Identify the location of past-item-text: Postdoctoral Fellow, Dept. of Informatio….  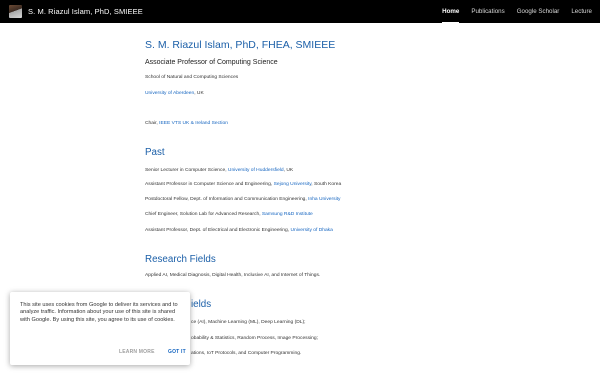
(227, 199).